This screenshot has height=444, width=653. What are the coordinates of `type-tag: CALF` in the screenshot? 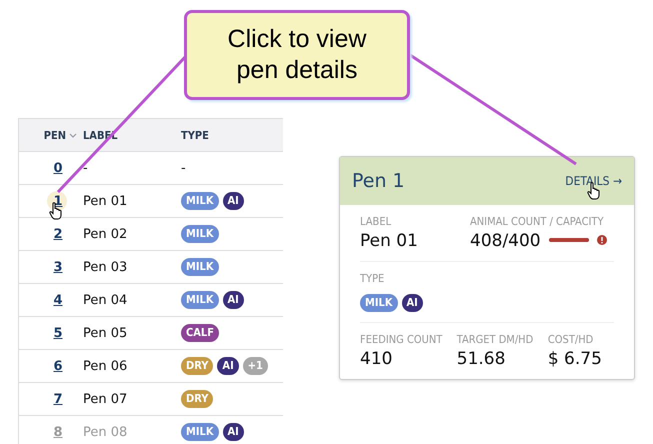 It's located at (200, 333).